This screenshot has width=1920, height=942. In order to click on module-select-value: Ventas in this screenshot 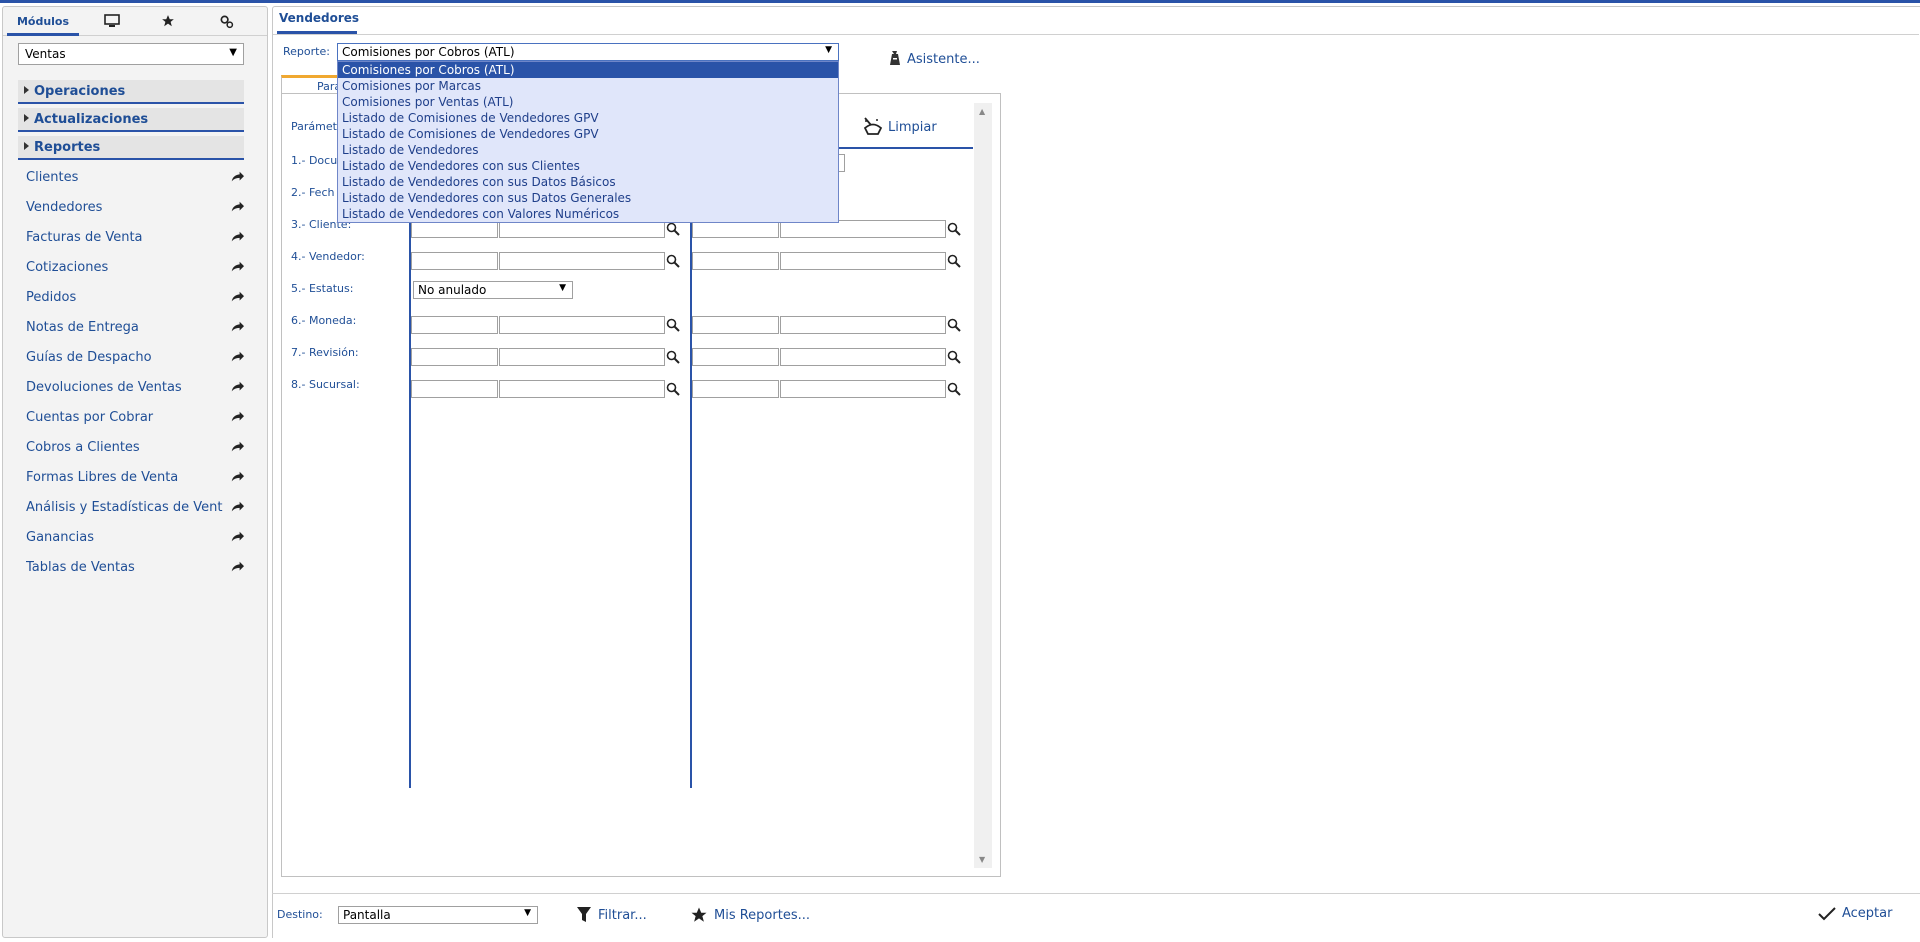, I will do `click(45, 54)`.